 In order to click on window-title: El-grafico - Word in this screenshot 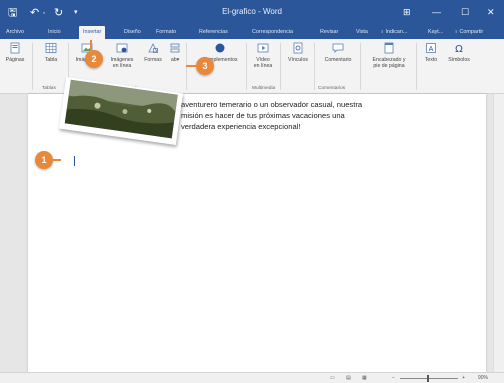, I will do `click(252, 11)`.